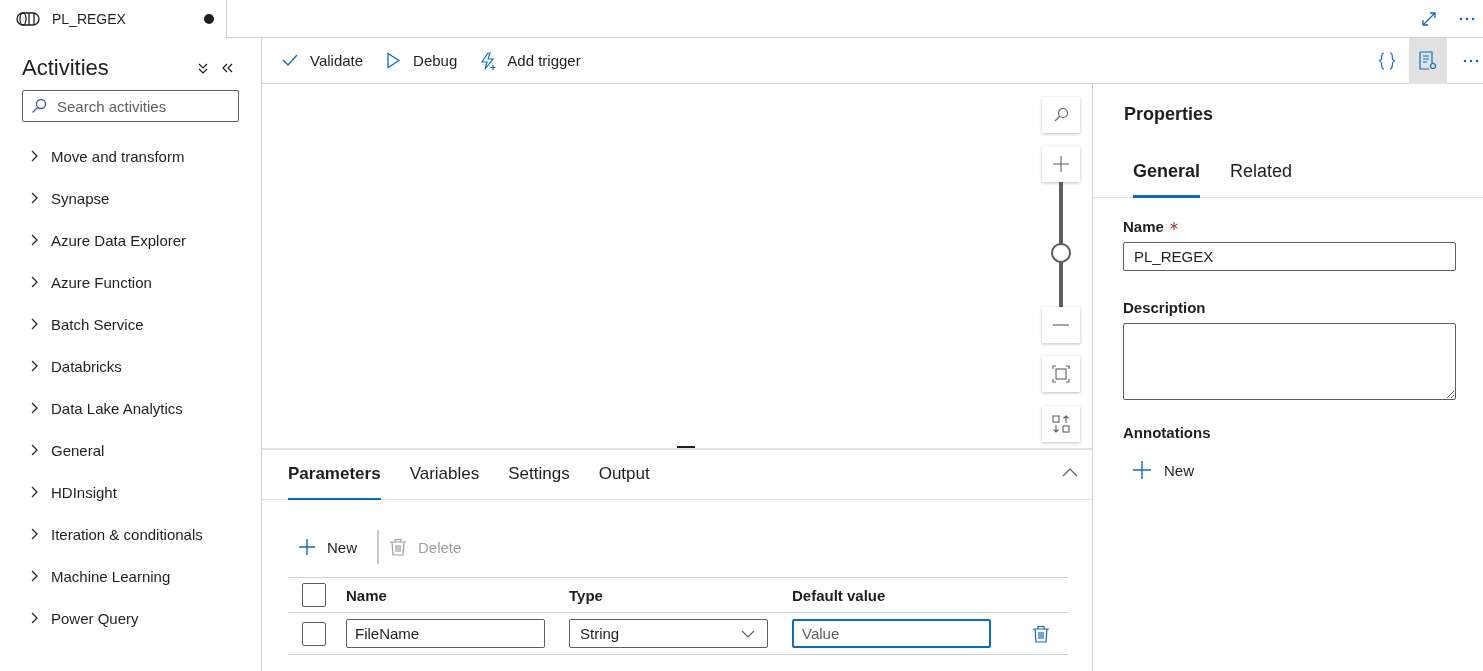 The image size is (1483, 671). I want to click on search-button, so click(1061, 115).